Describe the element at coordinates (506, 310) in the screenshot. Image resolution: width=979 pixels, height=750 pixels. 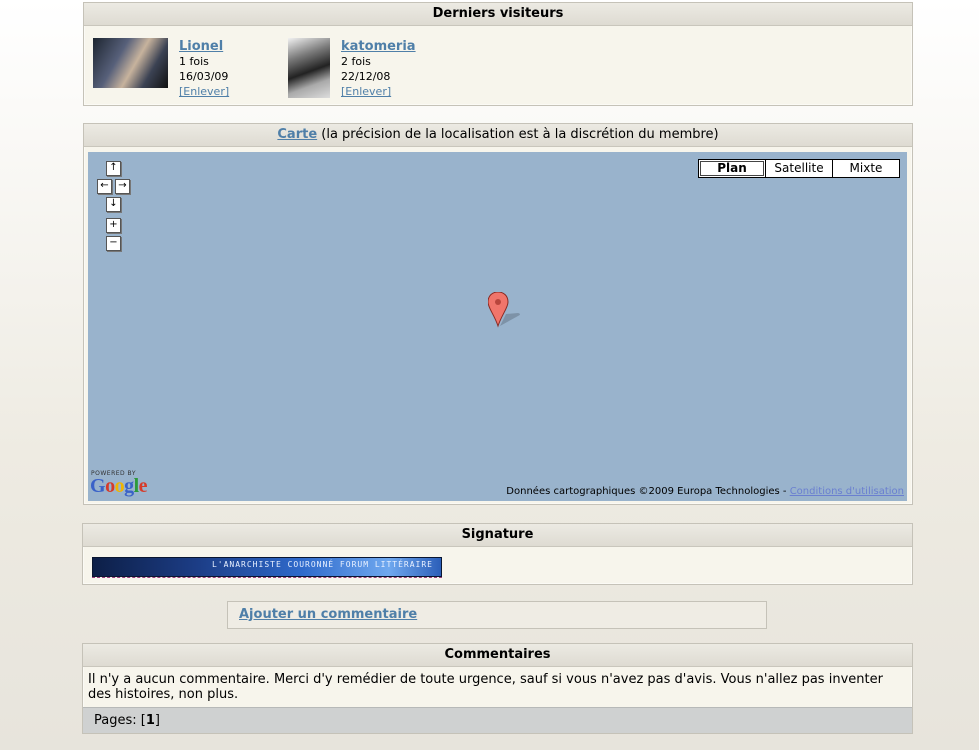
I see `location-marker-icon` at that location.